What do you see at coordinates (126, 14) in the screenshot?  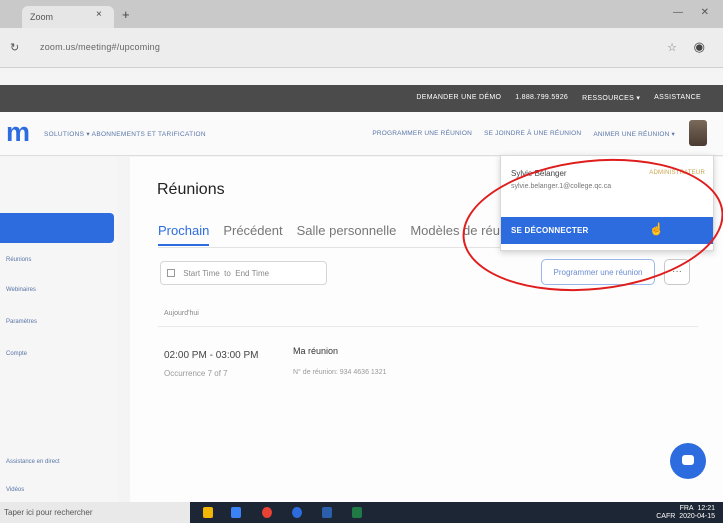 I see `new-tab-icon: +` at bounding box center [126, 14].